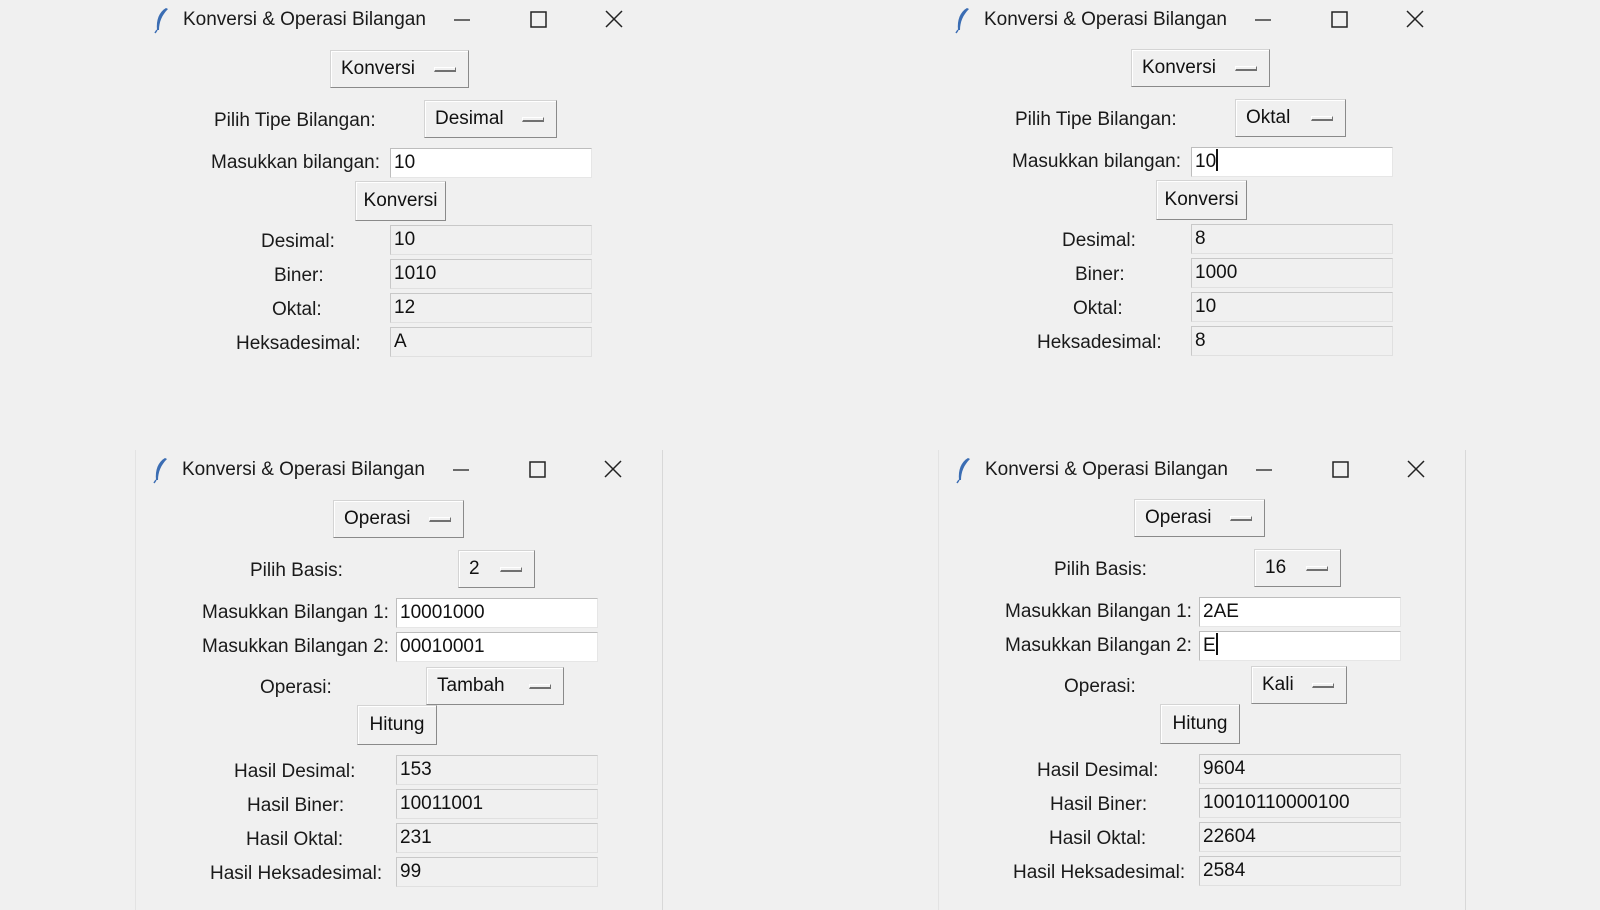  What do you see at coordinates (497, 647) in the screenshot?
I see `number2-input: 00010001` at bounding box center [497, 647].